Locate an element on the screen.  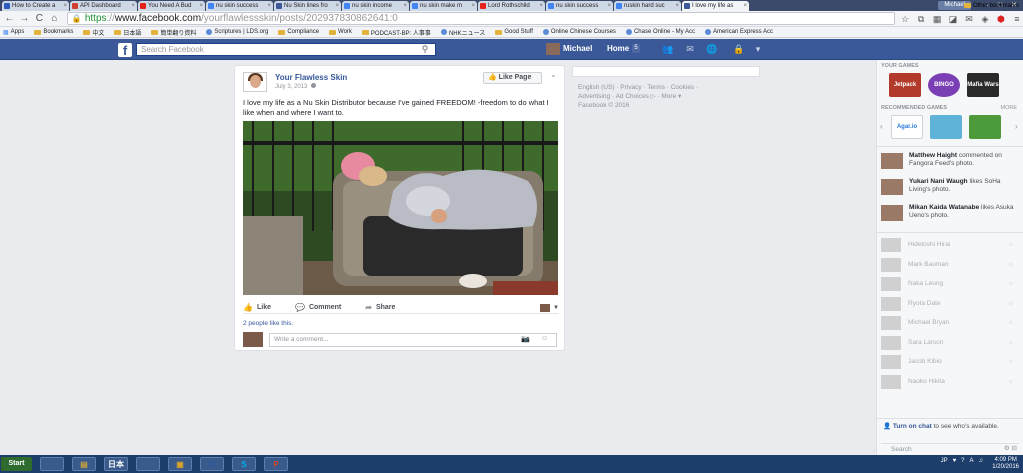
bookmark-item: Compliance is located at coordinates (298, 32).